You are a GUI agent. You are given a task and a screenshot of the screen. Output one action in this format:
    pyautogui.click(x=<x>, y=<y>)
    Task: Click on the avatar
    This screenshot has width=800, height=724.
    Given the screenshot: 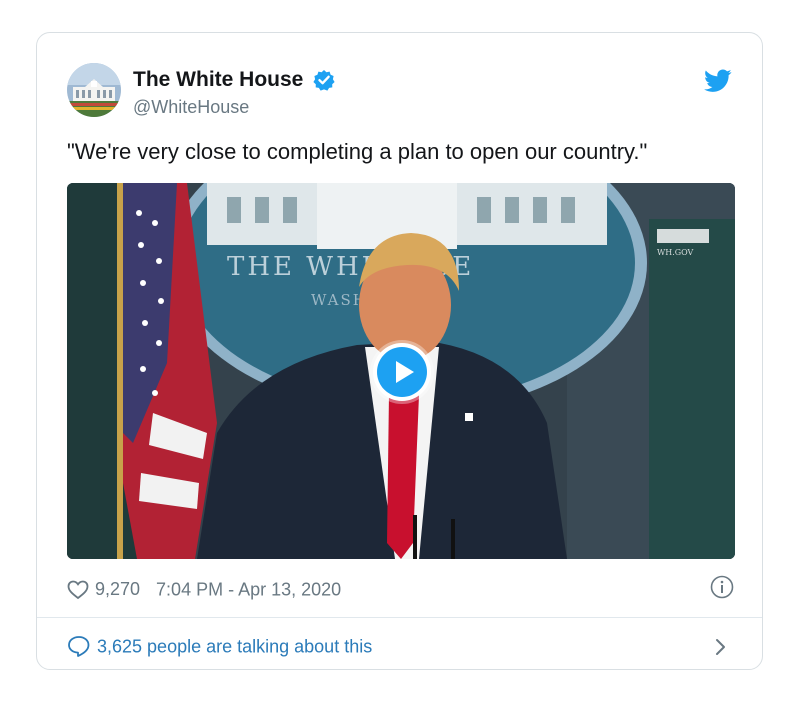 What is the action you would take?
    pyautogui.click(x=94, y=90)
    